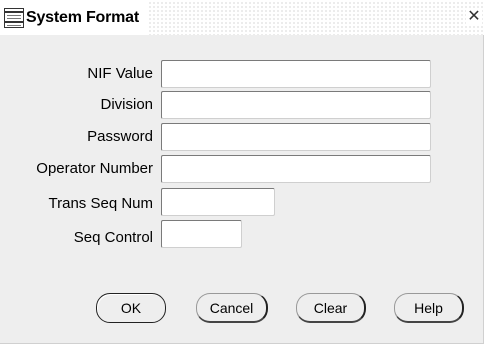  I want to click on password-input, so click(296, 137).